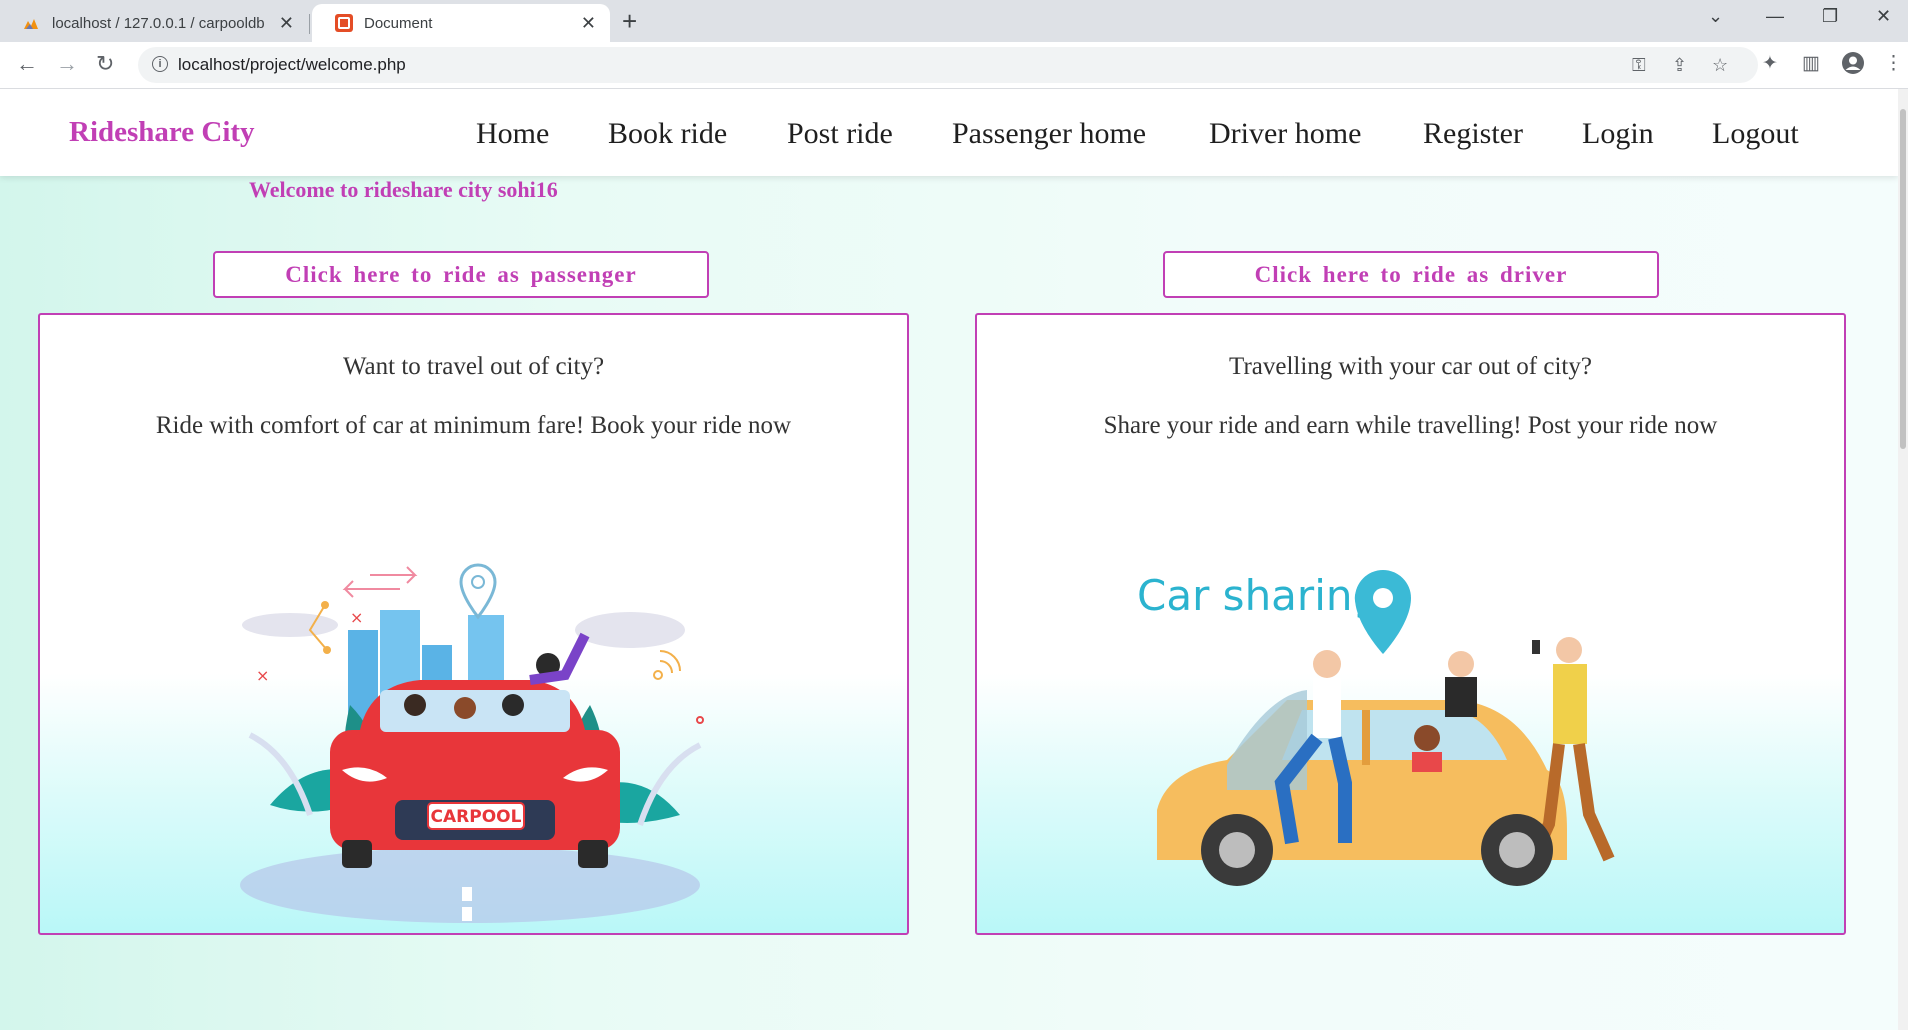 The image size is (1908, 1030). What do you see at coordinates (1285, 134) in the screenshot?
I see `nav-driver-home: Driver home` at bounding box center [1285, 134].